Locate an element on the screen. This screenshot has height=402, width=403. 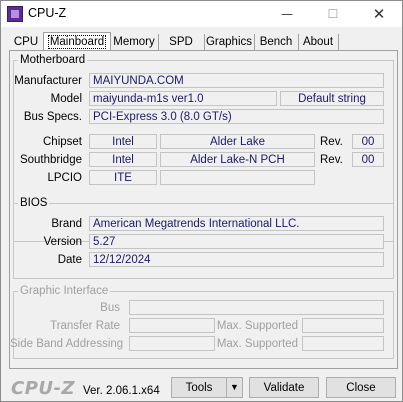
bios-date-label: Date is located at coordinates (69, 260).